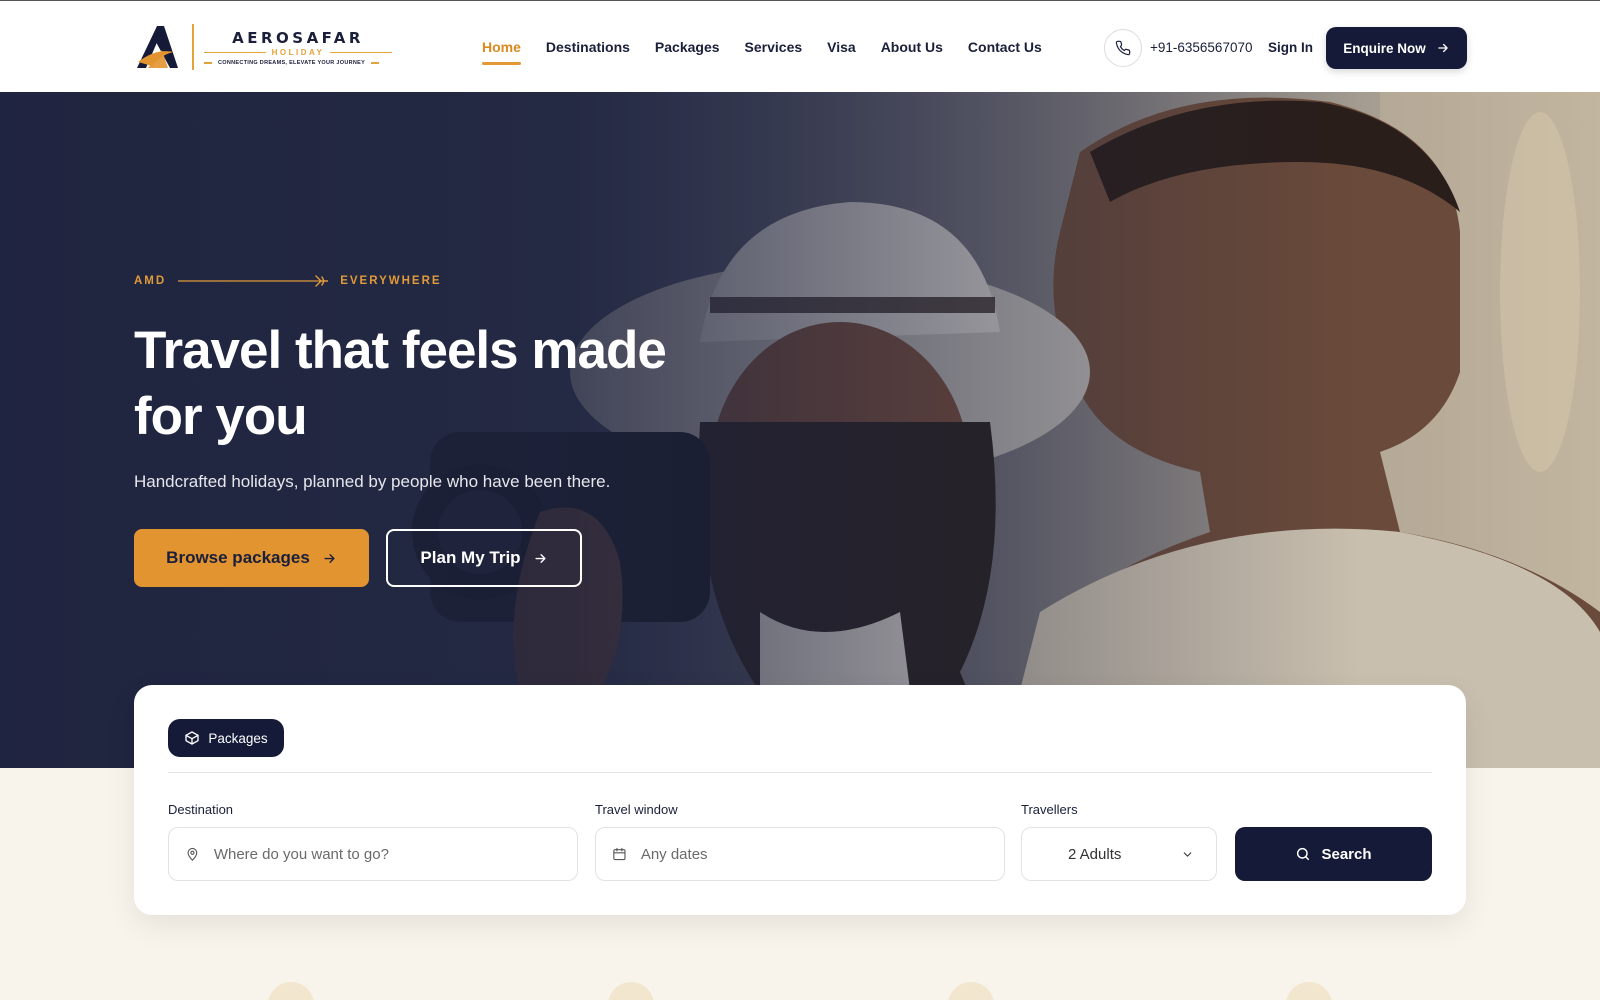  I want to click on nav-about-us: About Us, so click(912, 47).